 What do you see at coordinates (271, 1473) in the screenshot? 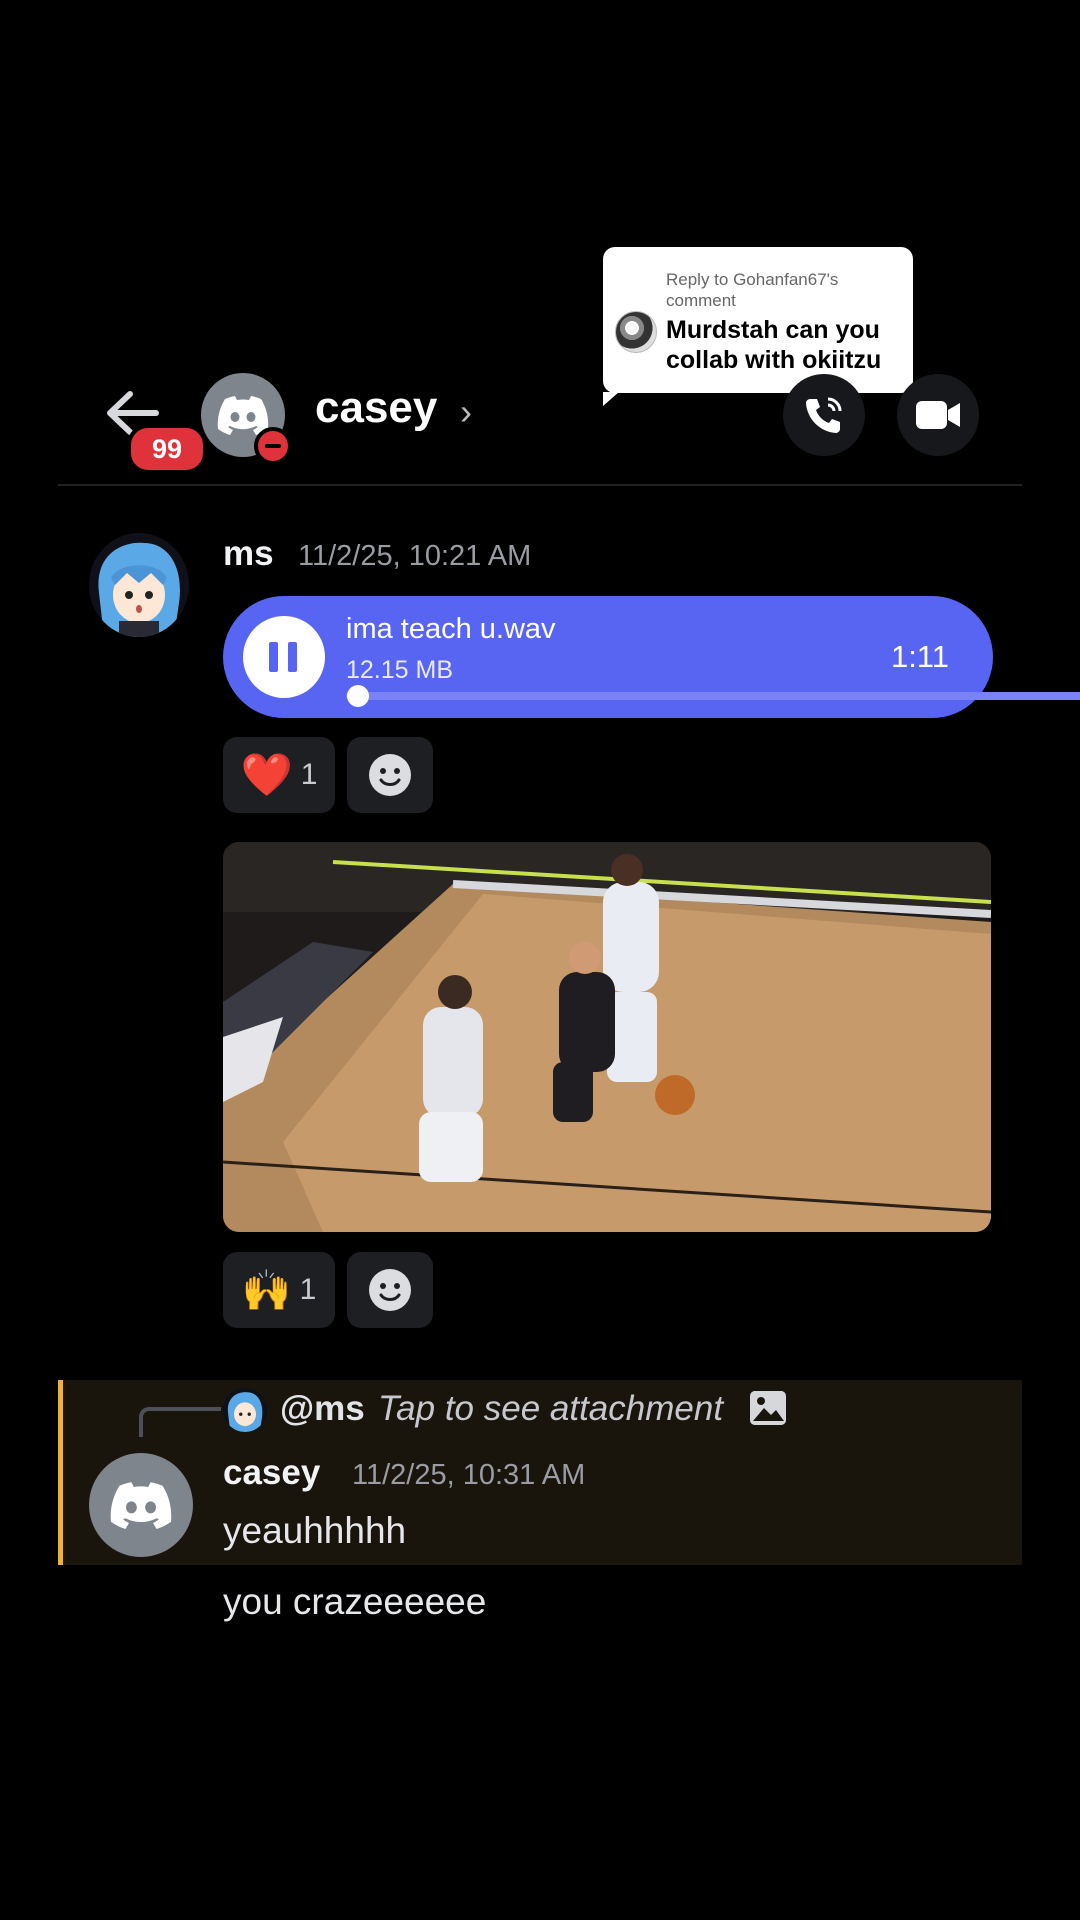
I see `message-author: casey` at bounding box center [271, 1473].